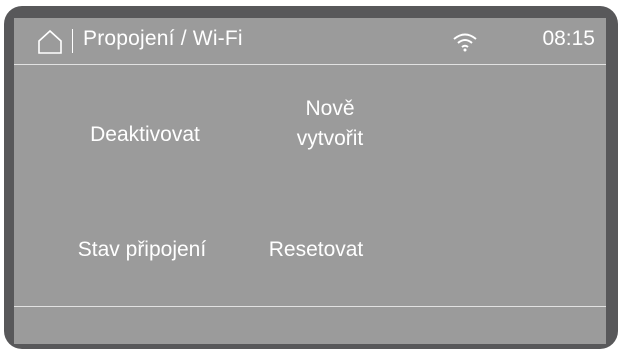 The height and width of the screenshot is (349, 619). Describe the element at coordinates (330, 108) in the screenshot. I see `create-new-label-line1: Nově` at that location.